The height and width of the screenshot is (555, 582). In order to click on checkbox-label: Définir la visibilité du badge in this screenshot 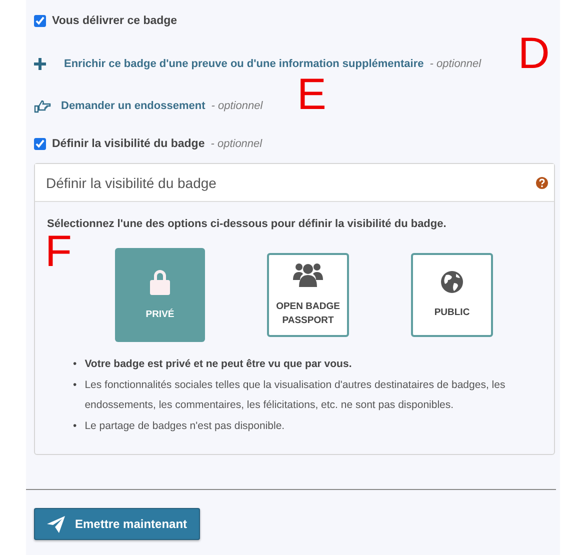, I will do `click(128, 144)`.